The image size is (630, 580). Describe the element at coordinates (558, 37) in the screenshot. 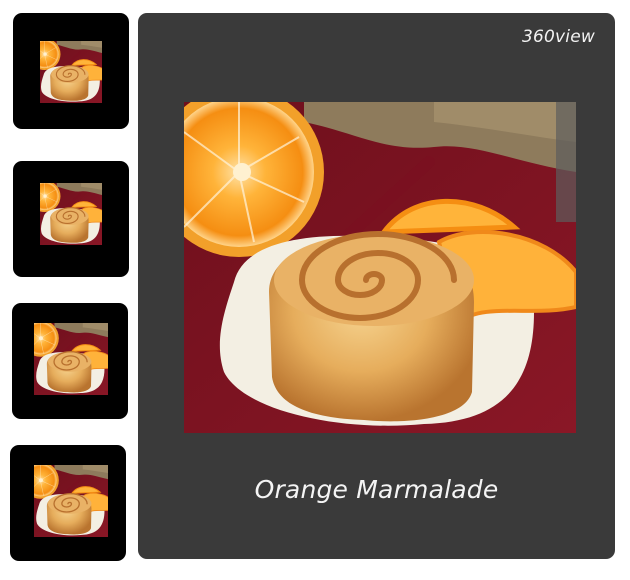

I see `brand-label: 360view` at that location.